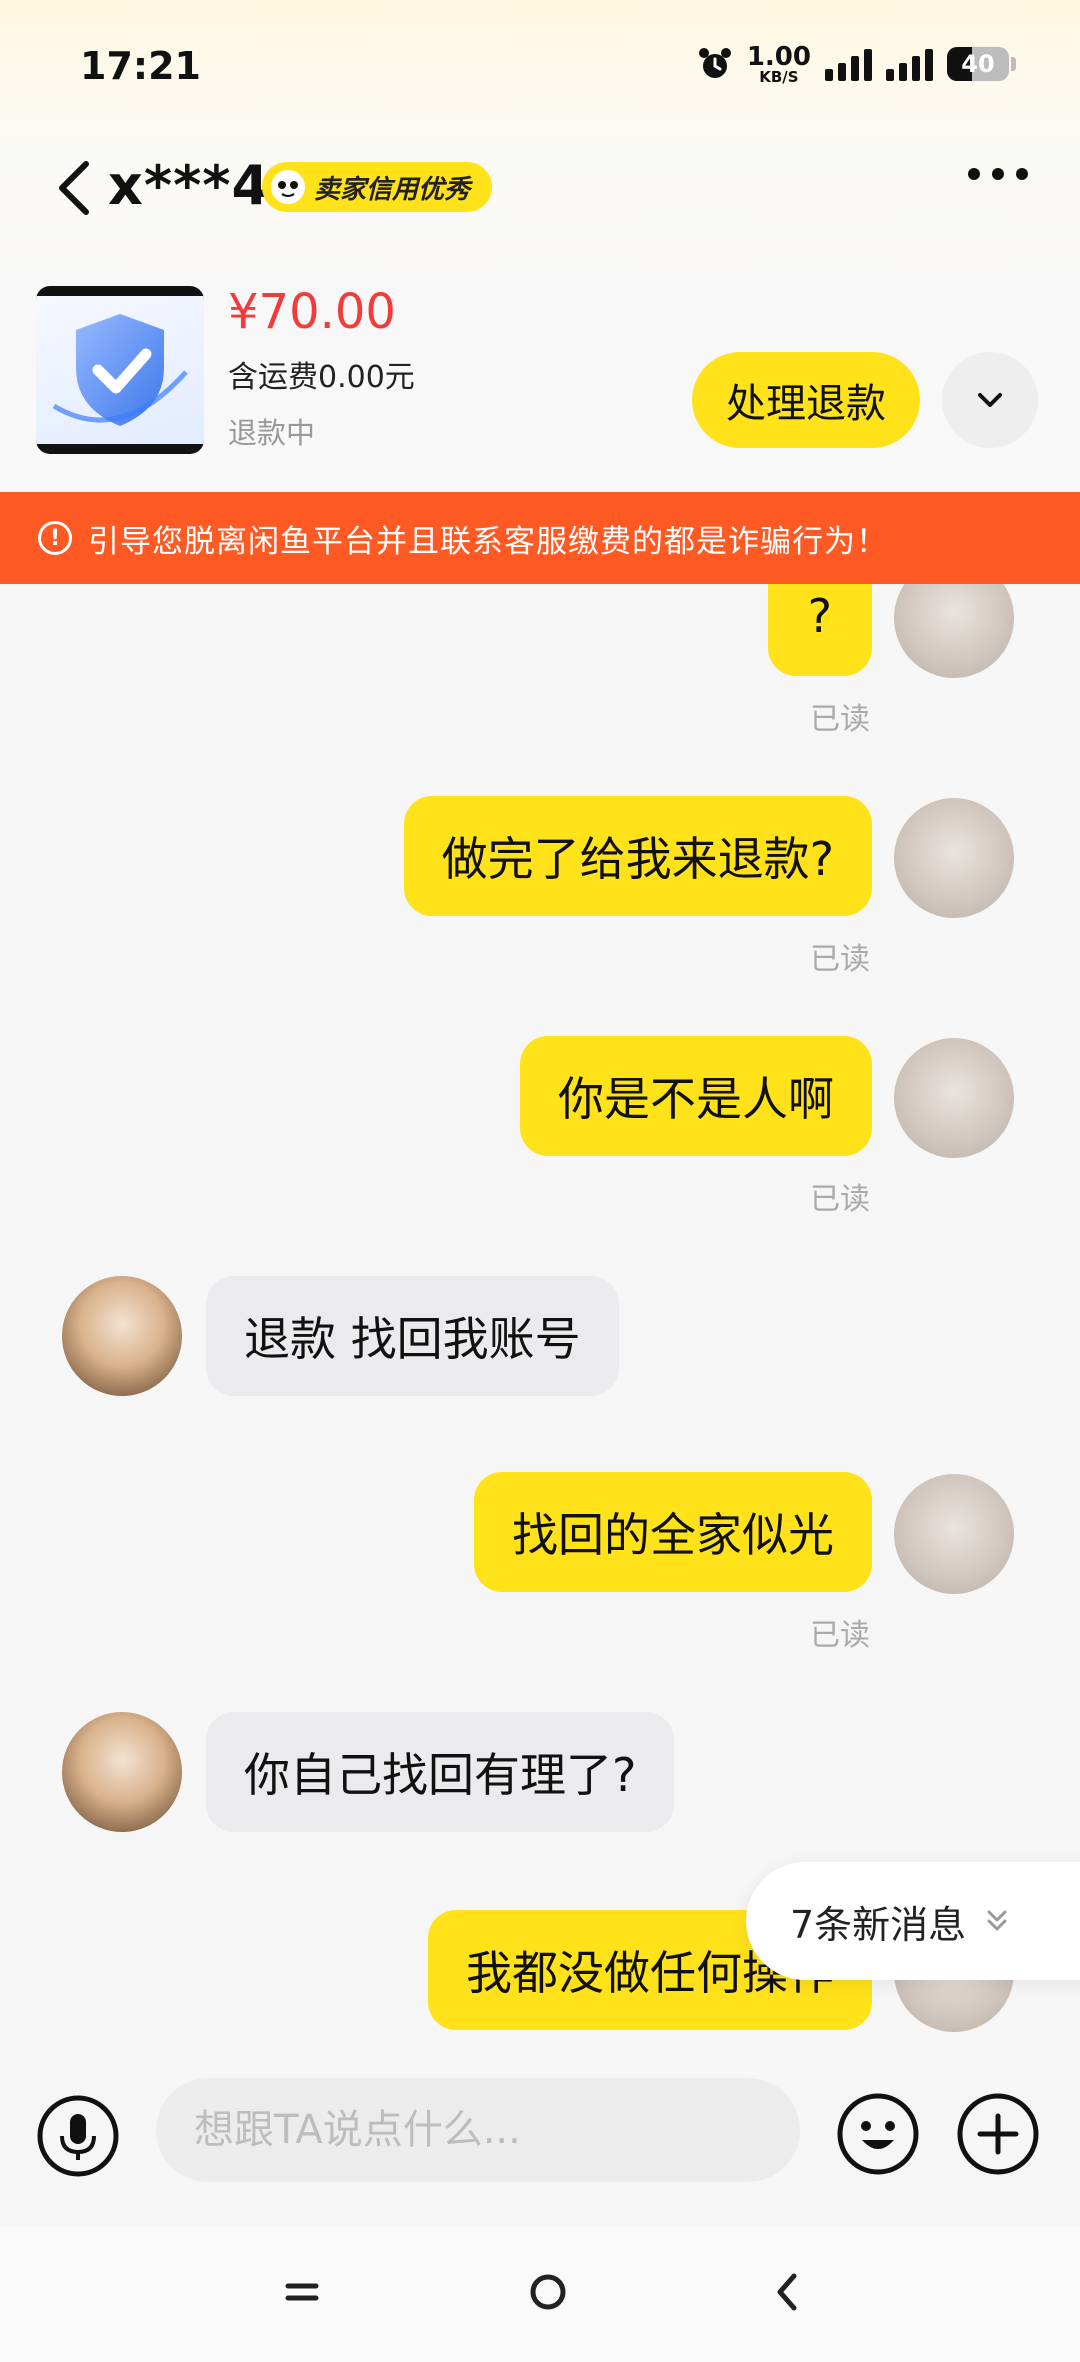 This screenshot has height=2362, width=1080. I want to click on credit-badge-label: 卖家信用优秀, so click(392, 189).